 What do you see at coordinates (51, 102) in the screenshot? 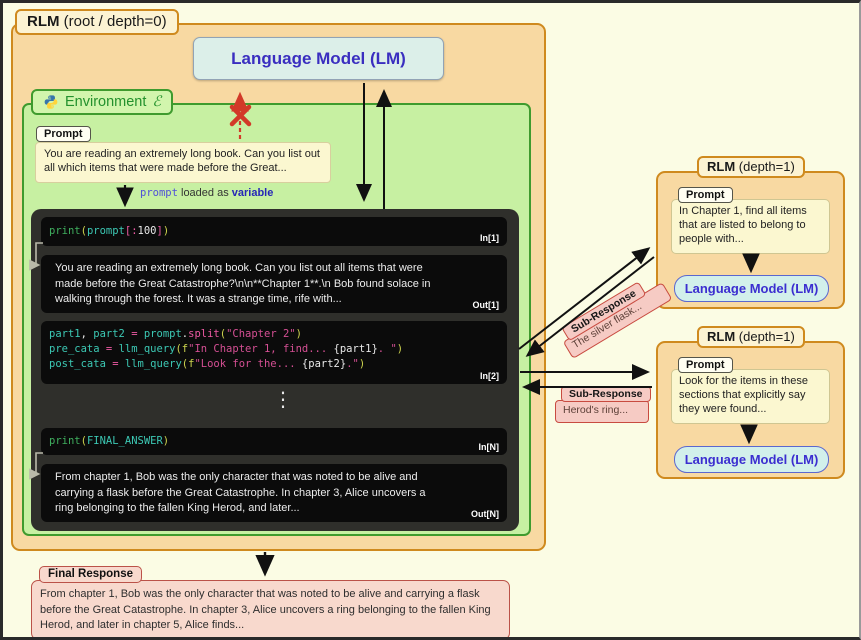
I see `python-icon` at bounding box center [51, 102].